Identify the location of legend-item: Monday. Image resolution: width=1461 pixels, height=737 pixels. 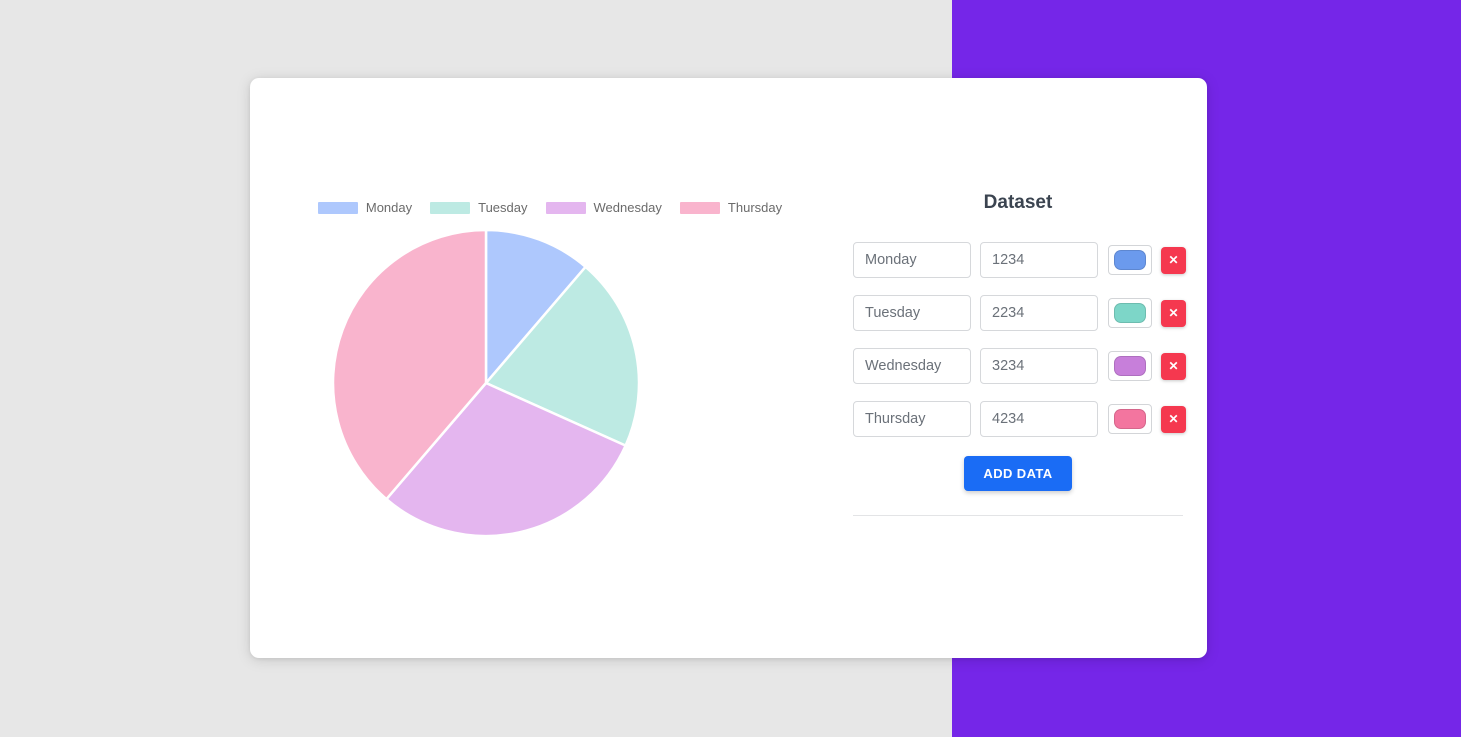
(365, 207).